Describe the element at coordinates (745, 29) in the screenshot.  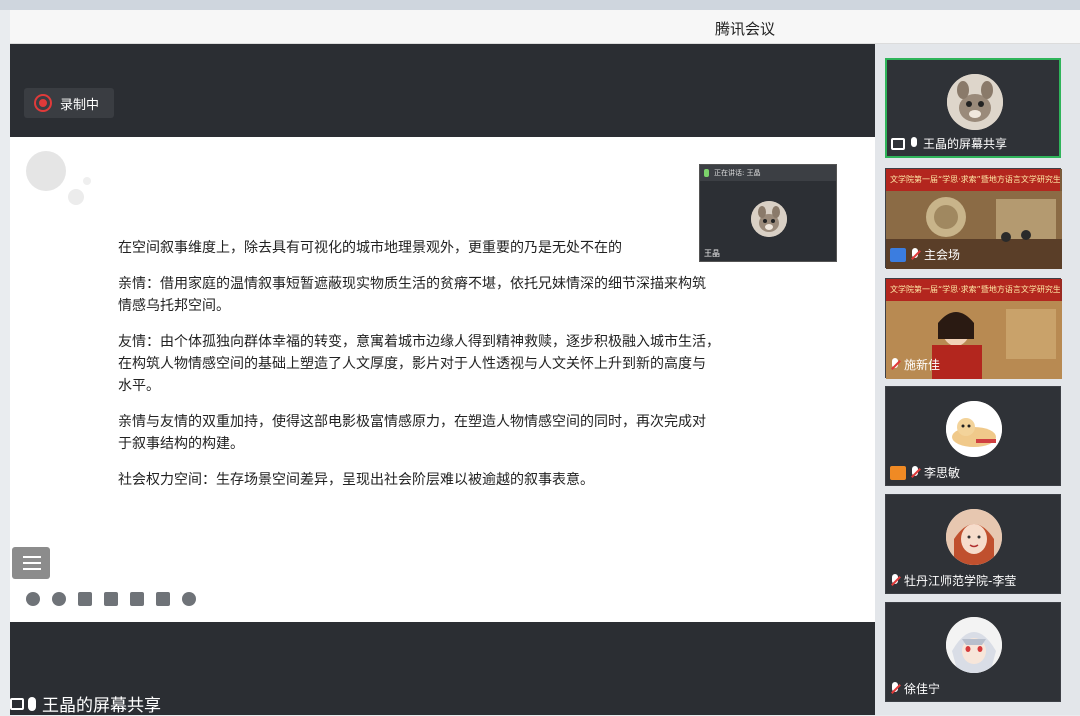
I see `window-title: 腾讯会议` at that location.